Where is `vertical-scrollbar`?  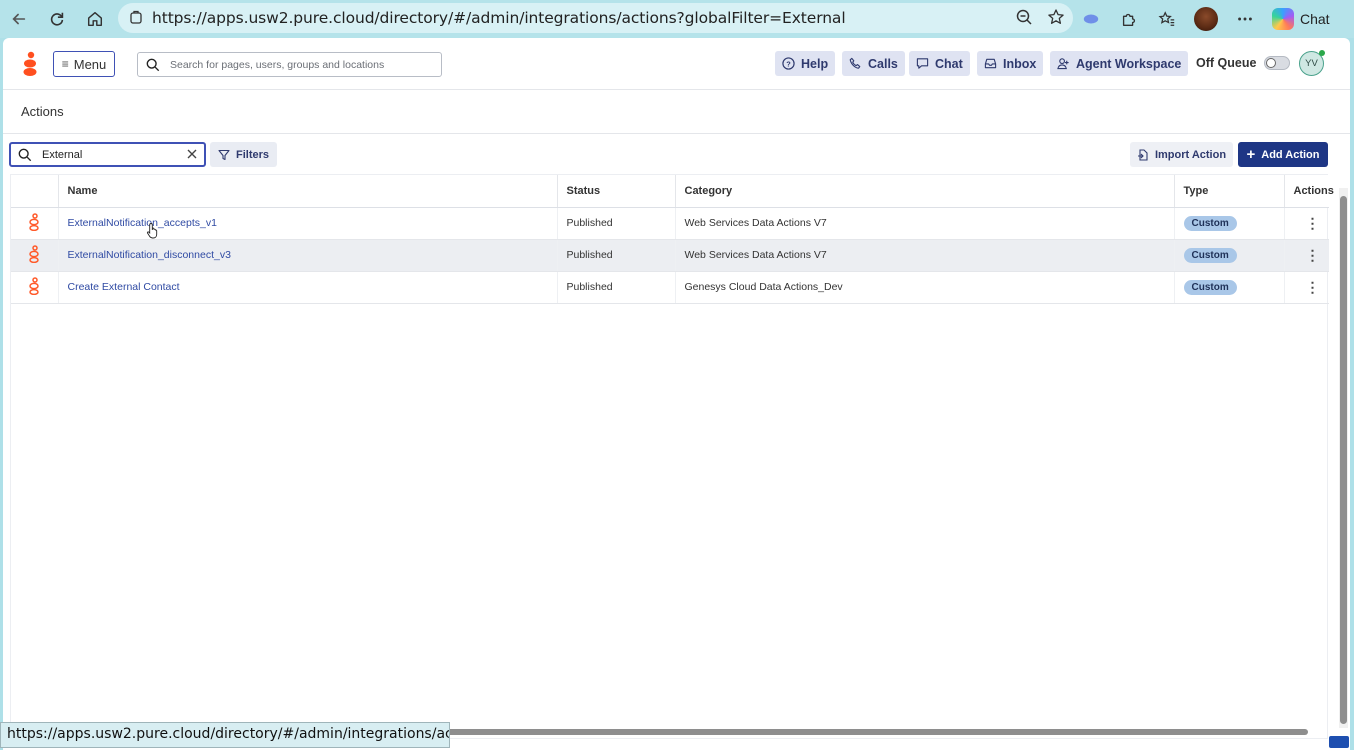
vertical-scrollbar is located at coordinates (1343, 458).